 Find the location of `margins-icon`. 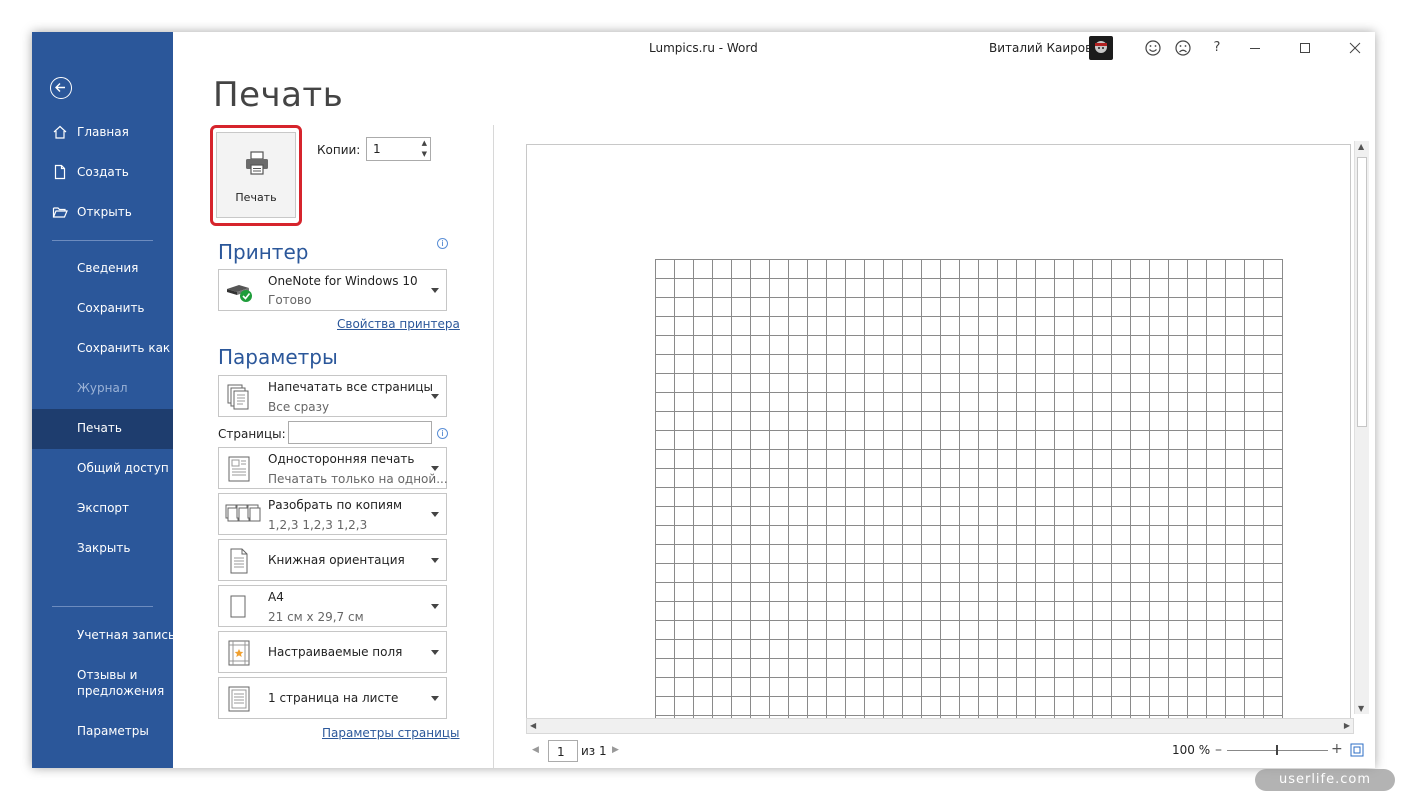

margins-icon is located at coordinates (239, 653).